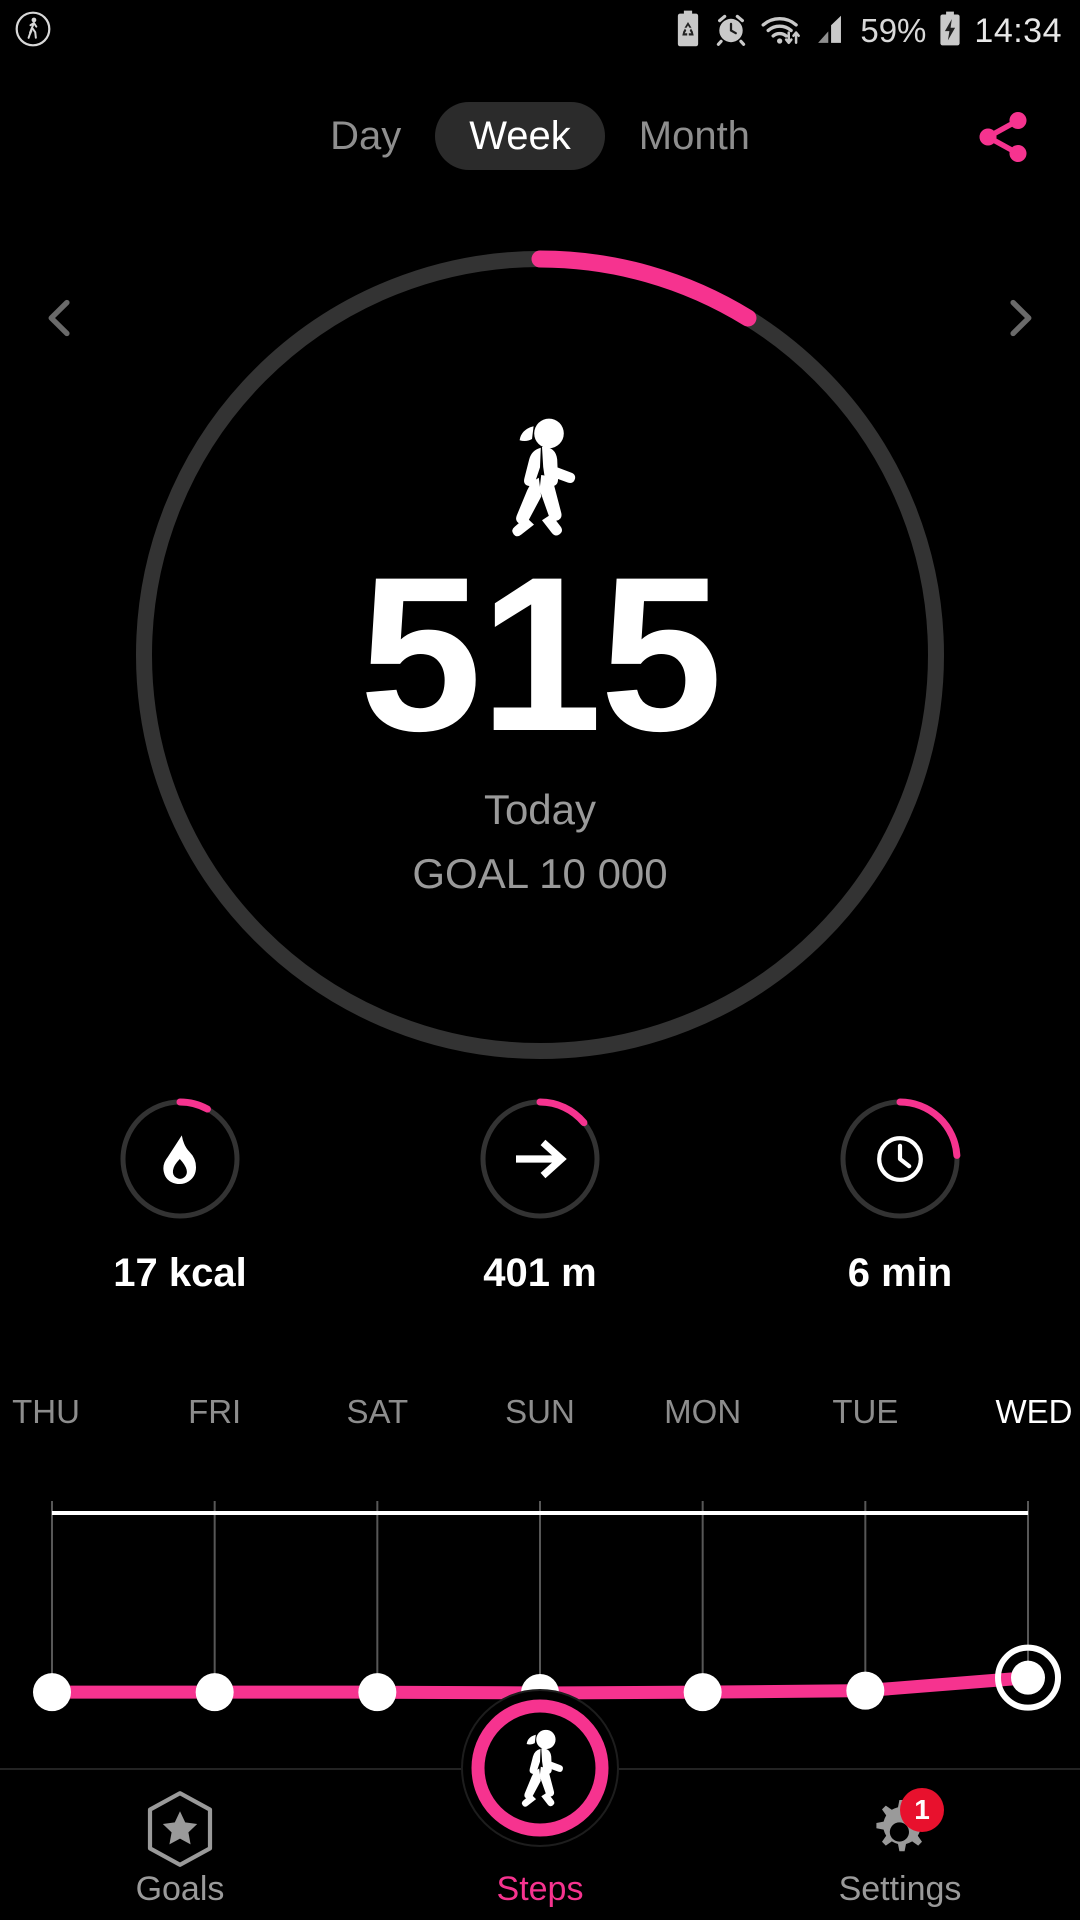 Image resolution: width=1080 pixels, height=1920 pixels. Describe the element at coordinates (46, 1411) in the screenshot. I see `chart-day-label: THU` at that location.